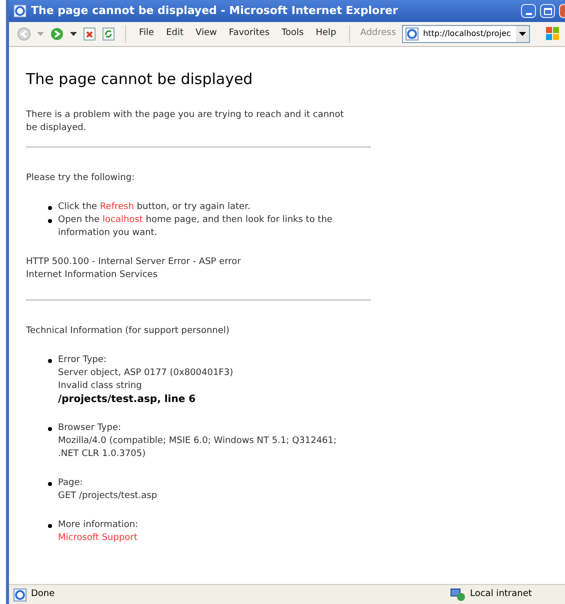 Image resolution: width=565 pixels, height=604 pixels. What do you see at coordinates (562, 11) in the screenshot?
I see `close-button` at bounding box center [562, 11].